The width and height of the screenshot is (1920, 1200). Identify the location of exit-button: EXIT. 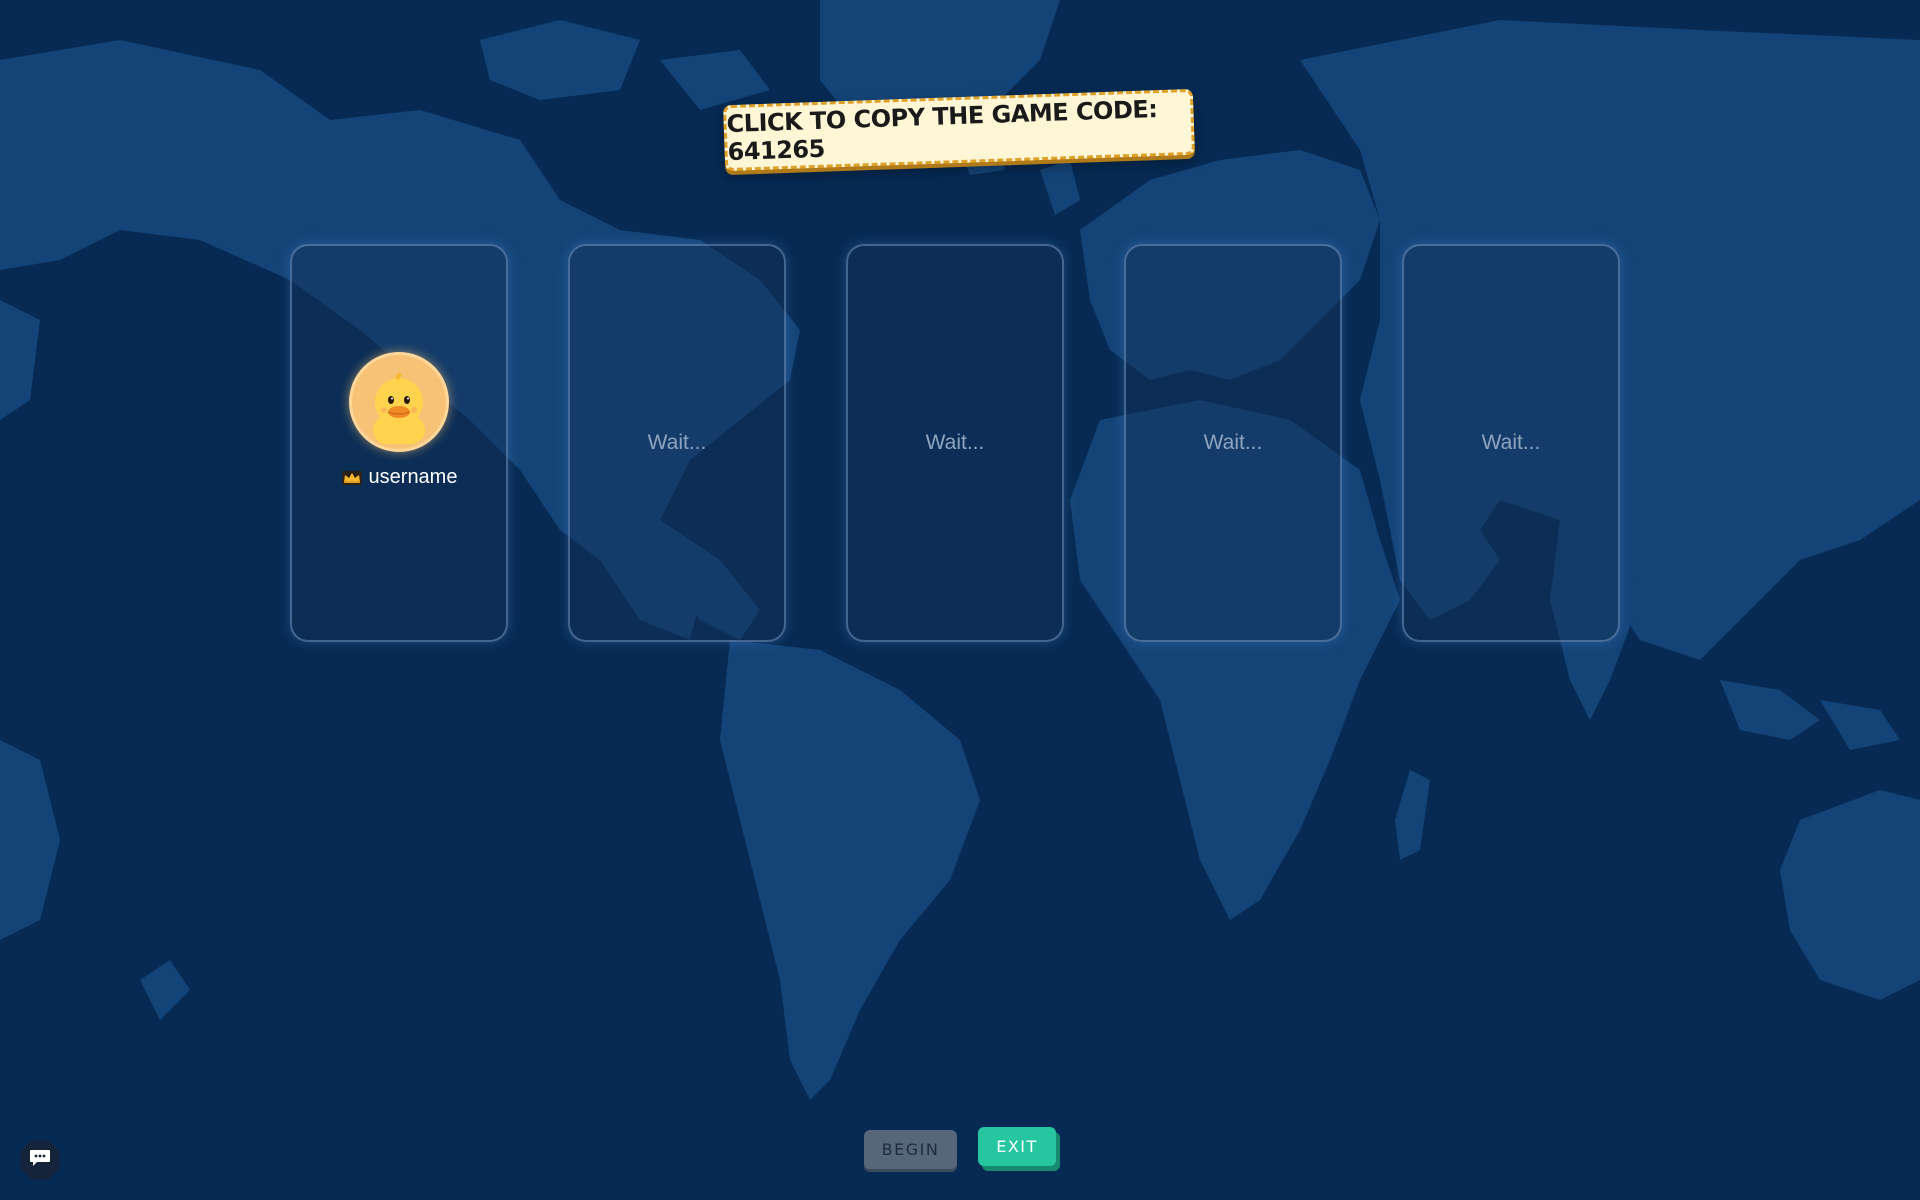
(1017, 1146).